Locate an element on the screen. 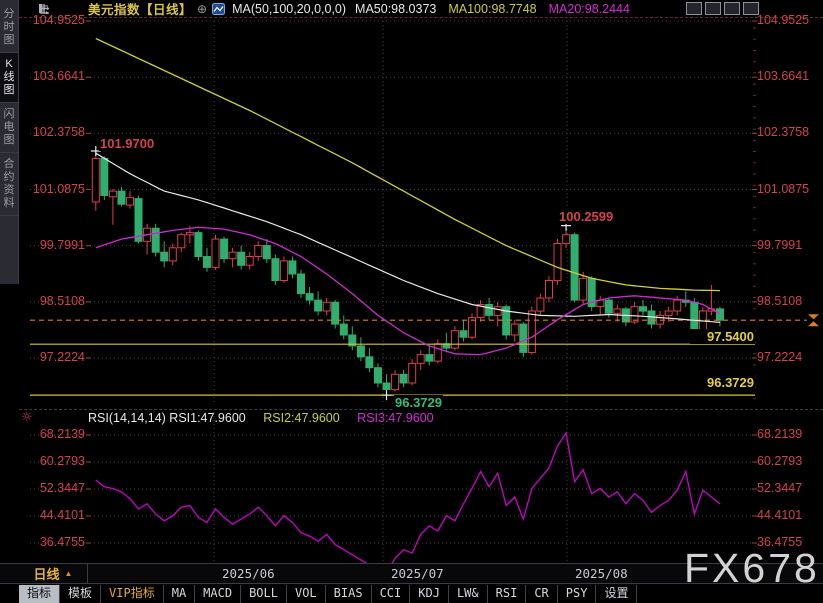 The width and height of the screenshot is (823, 603). tab-设置: 设置 is located at coordinates (617, 594).